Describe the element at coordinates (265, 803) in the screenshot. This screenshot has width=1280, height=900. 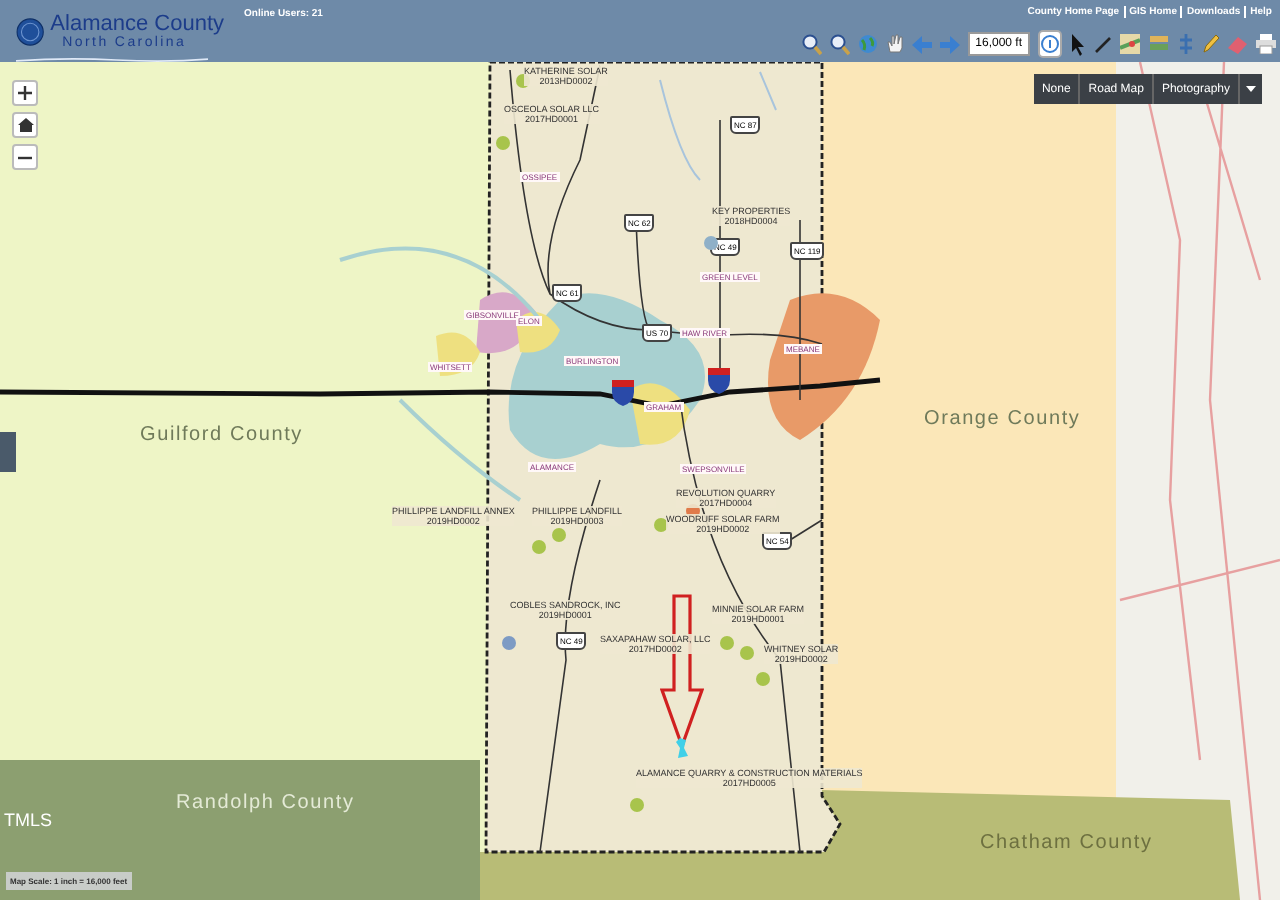
I see `county-label: Randolph County` at that location.